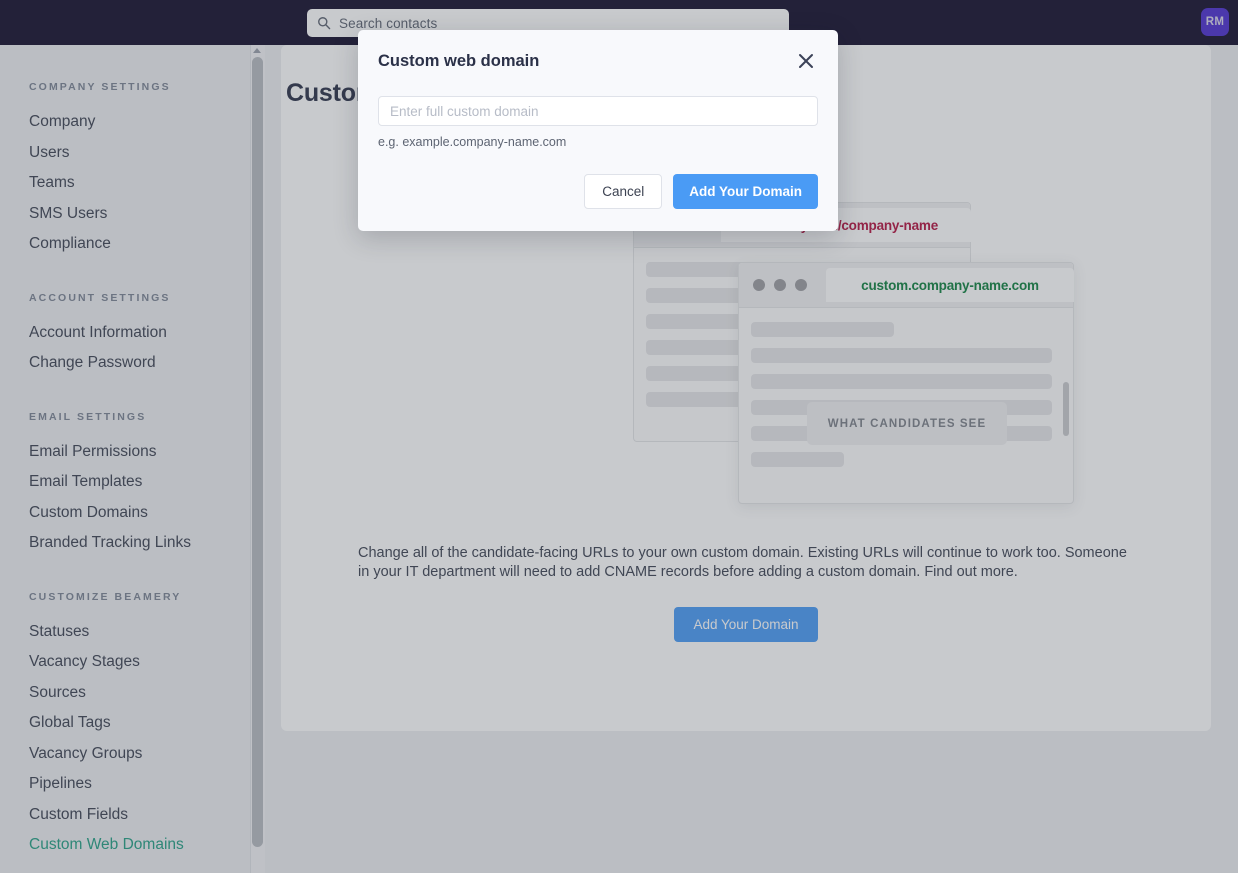 This screenshot has width=1238, height=873. I want to click on cancel-button: Cancel, so click(623, 191).